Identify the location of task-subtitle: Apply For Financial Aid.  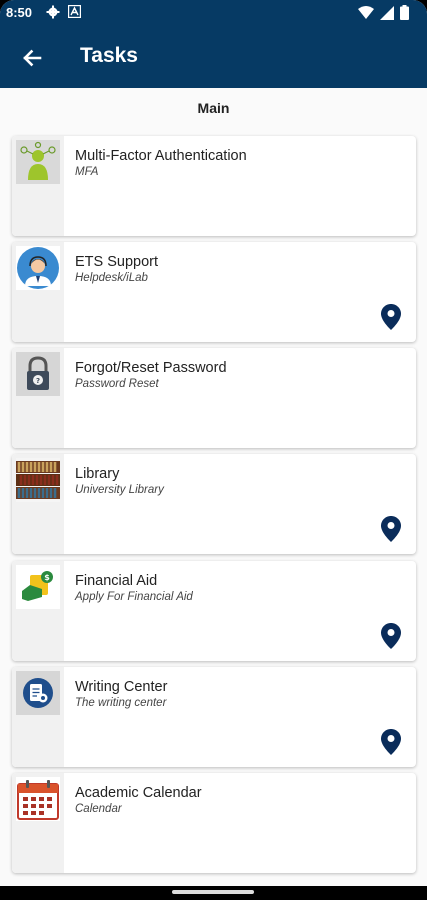
(134, 597).